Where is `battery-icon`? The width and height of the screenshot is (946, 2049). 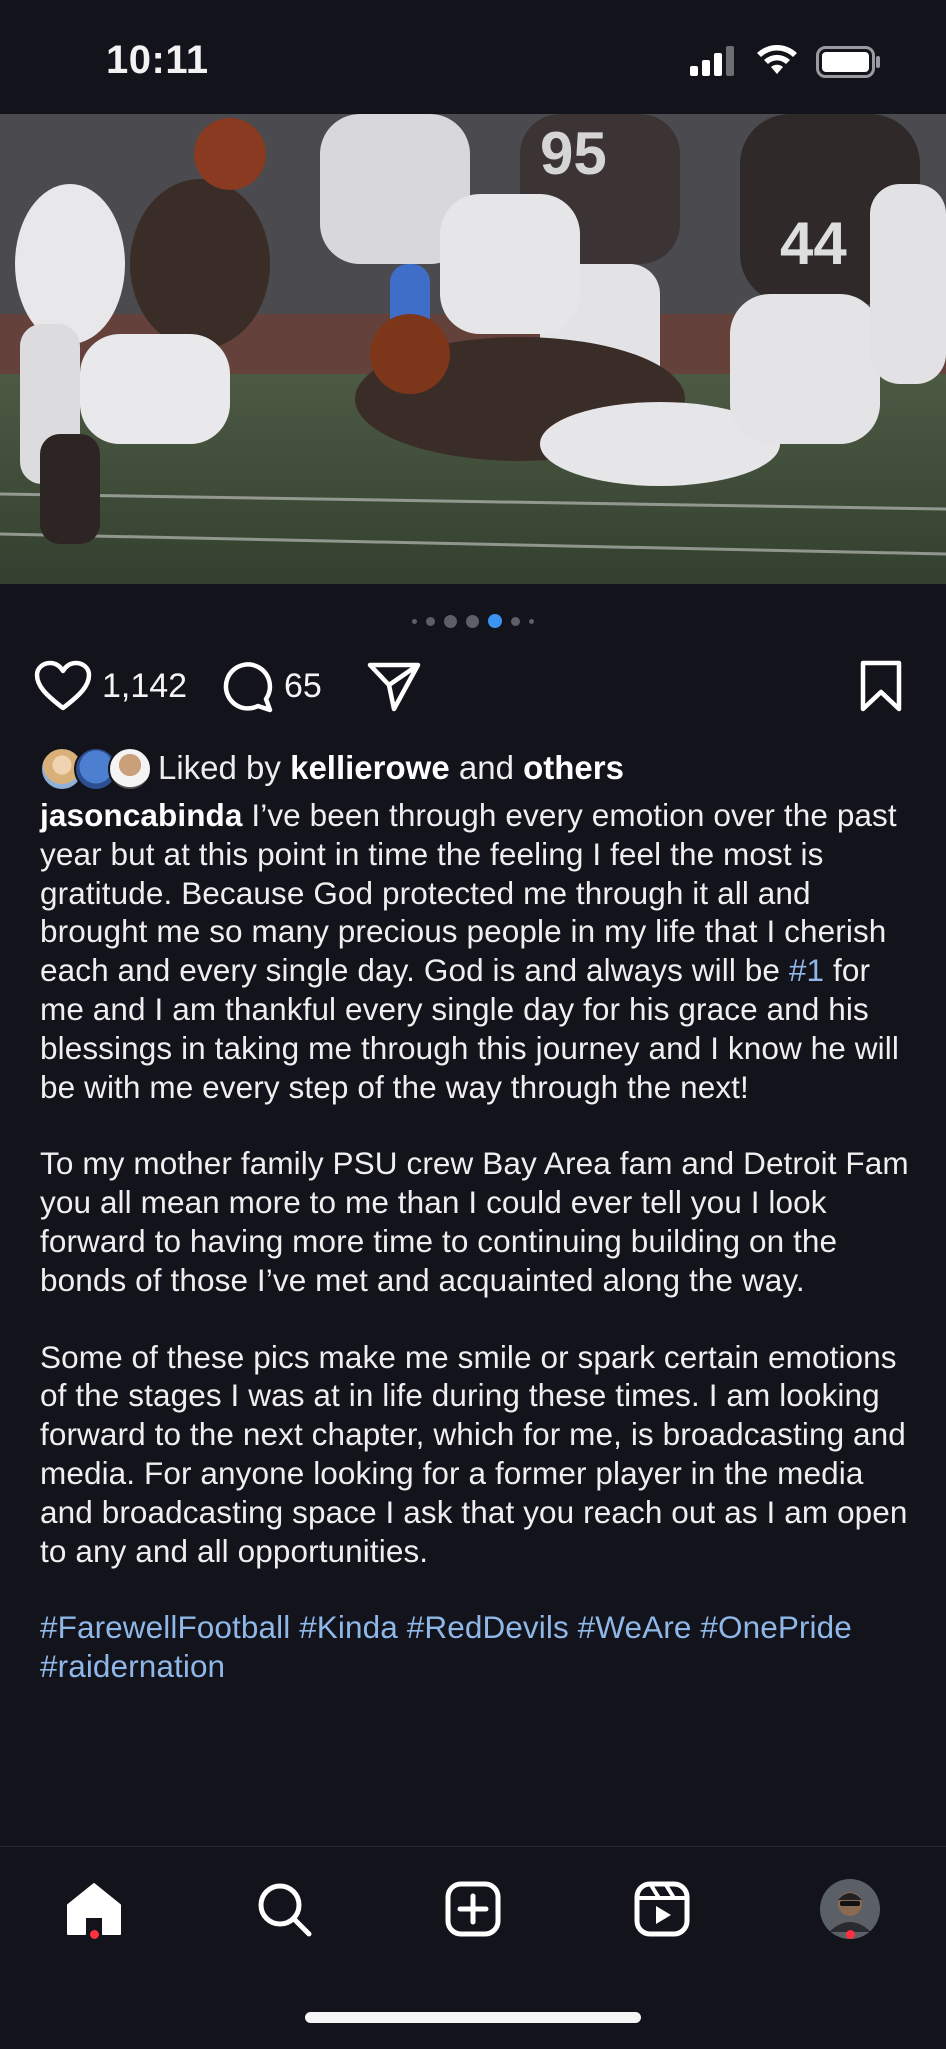 battery-icon is located at coordinates (848, 62).